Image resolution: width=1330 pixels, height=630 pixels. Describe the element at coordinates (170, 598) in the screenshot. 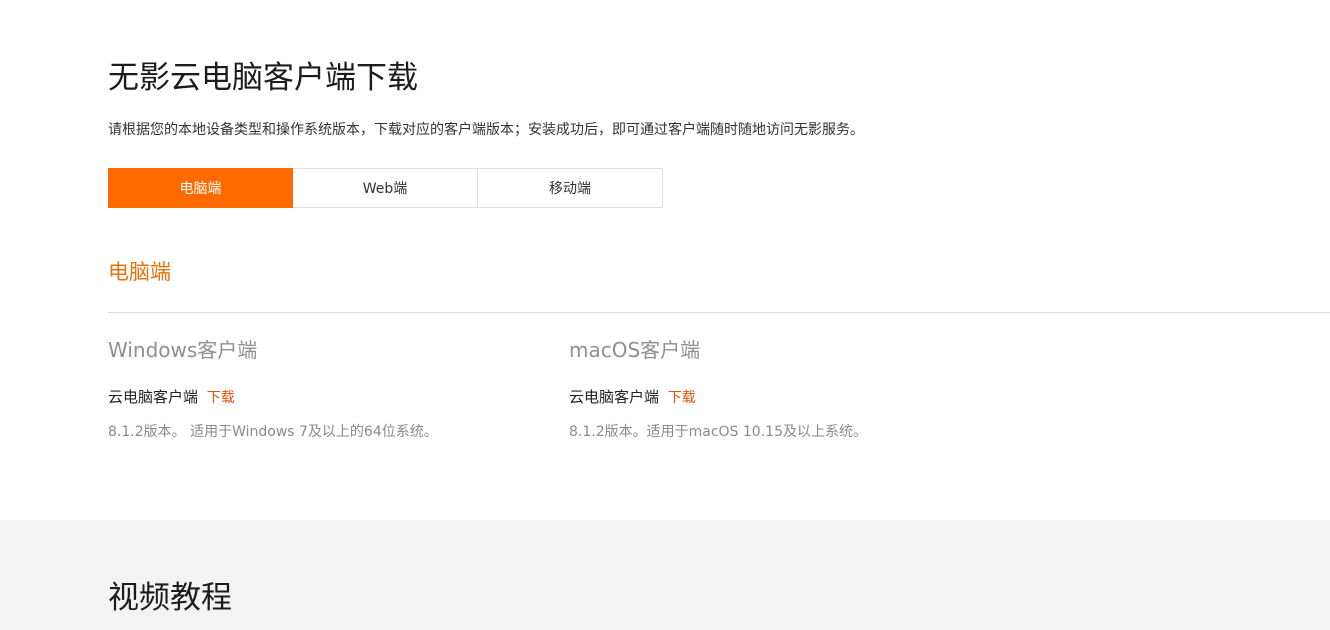

I see `video-tutorial-title: 视频教程` at that location.